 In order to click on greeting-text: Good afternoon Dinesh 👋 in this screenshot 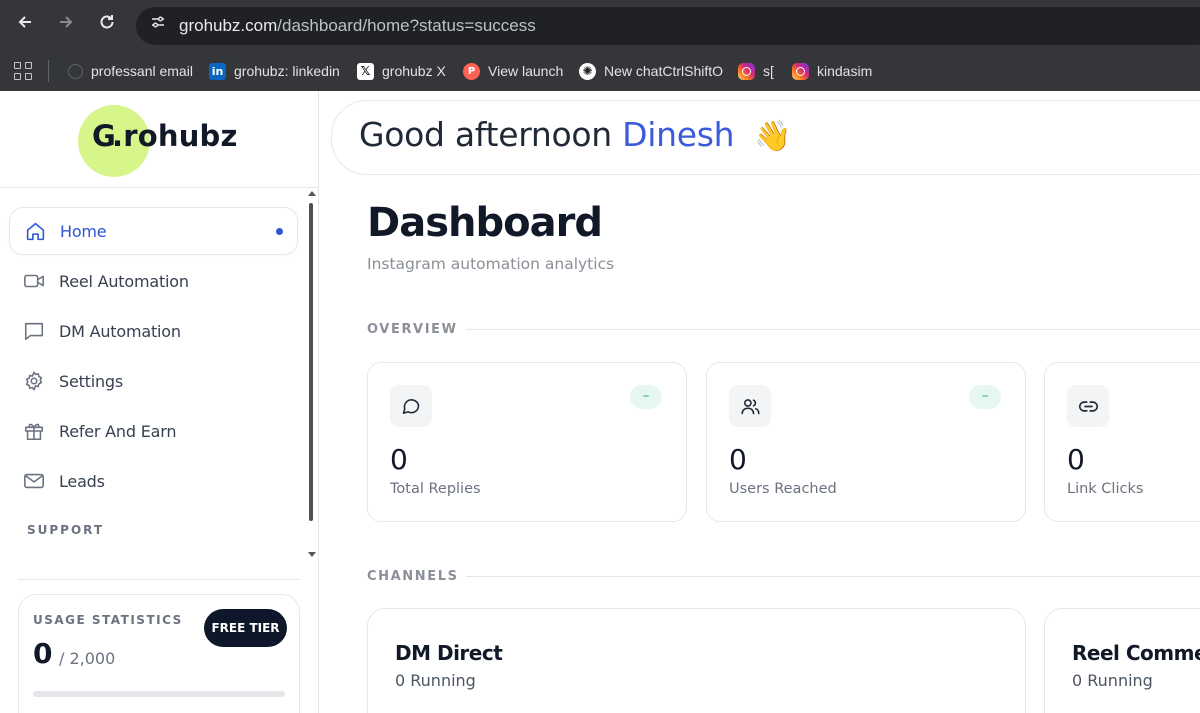, I will do `click(575, 134)`.